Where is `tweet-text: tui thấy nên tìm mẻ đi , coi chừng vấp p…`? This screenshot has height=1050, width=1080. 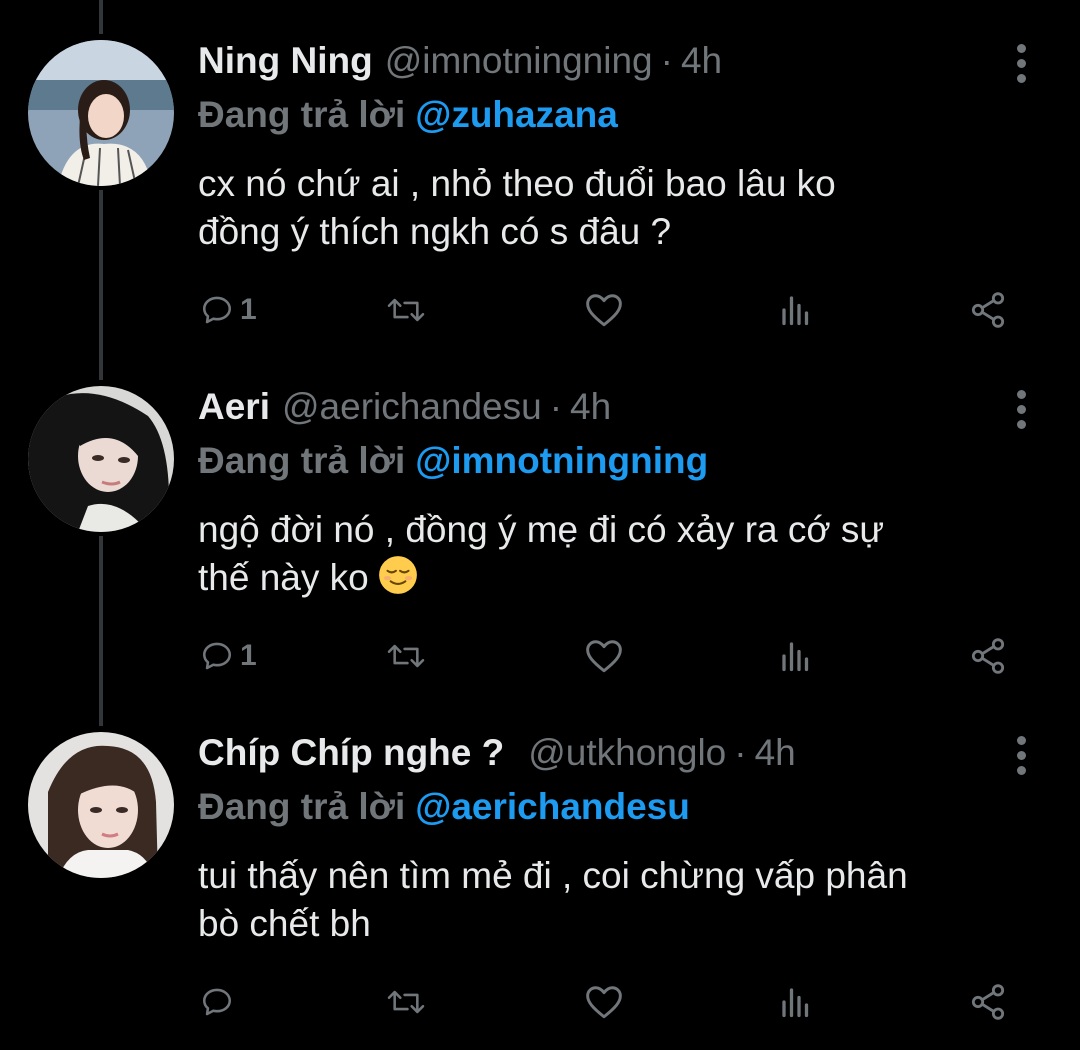 tweet-text: tui thấy nên tìm mẻ đi , coi chừng vấp p… is located at coordinates (608, 900).